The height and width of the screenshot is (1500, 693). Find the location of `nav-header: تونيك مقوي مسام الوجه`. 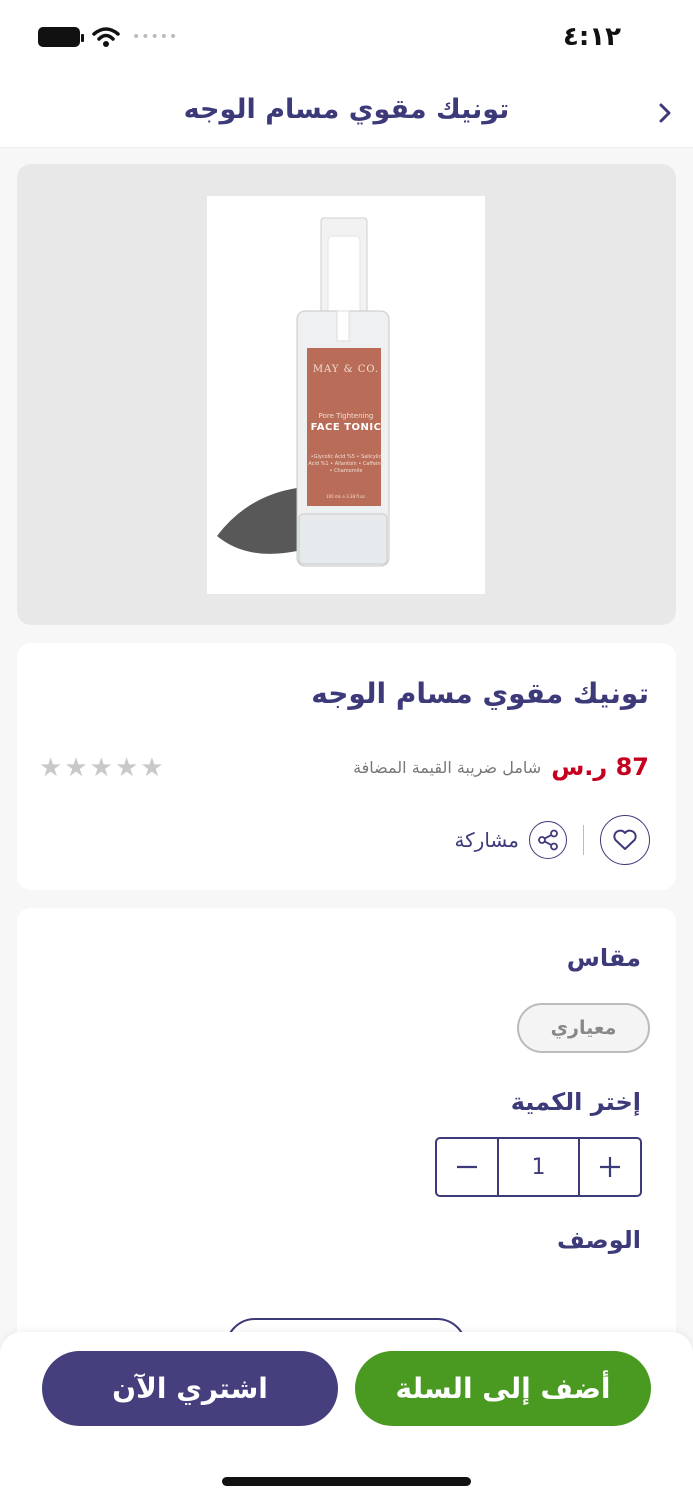

nav-header: تونيك مقوي مسام الوجه is located at coordinates (346, 114).